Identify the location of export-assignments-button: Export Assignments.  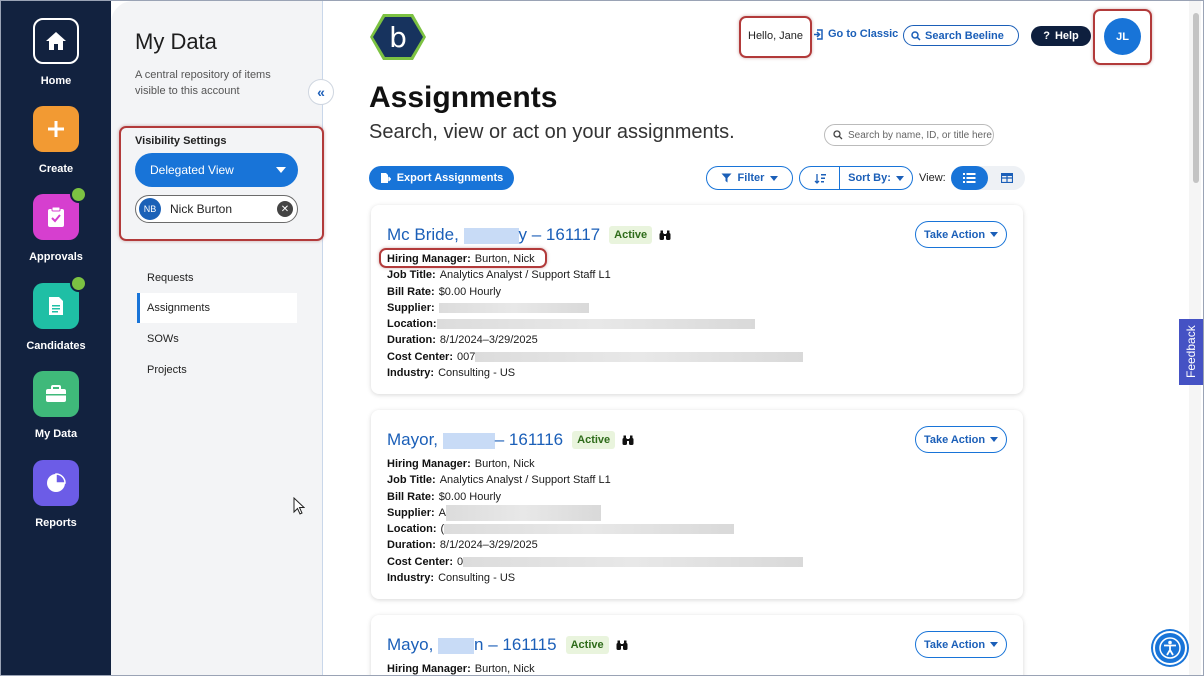
(441, 178).